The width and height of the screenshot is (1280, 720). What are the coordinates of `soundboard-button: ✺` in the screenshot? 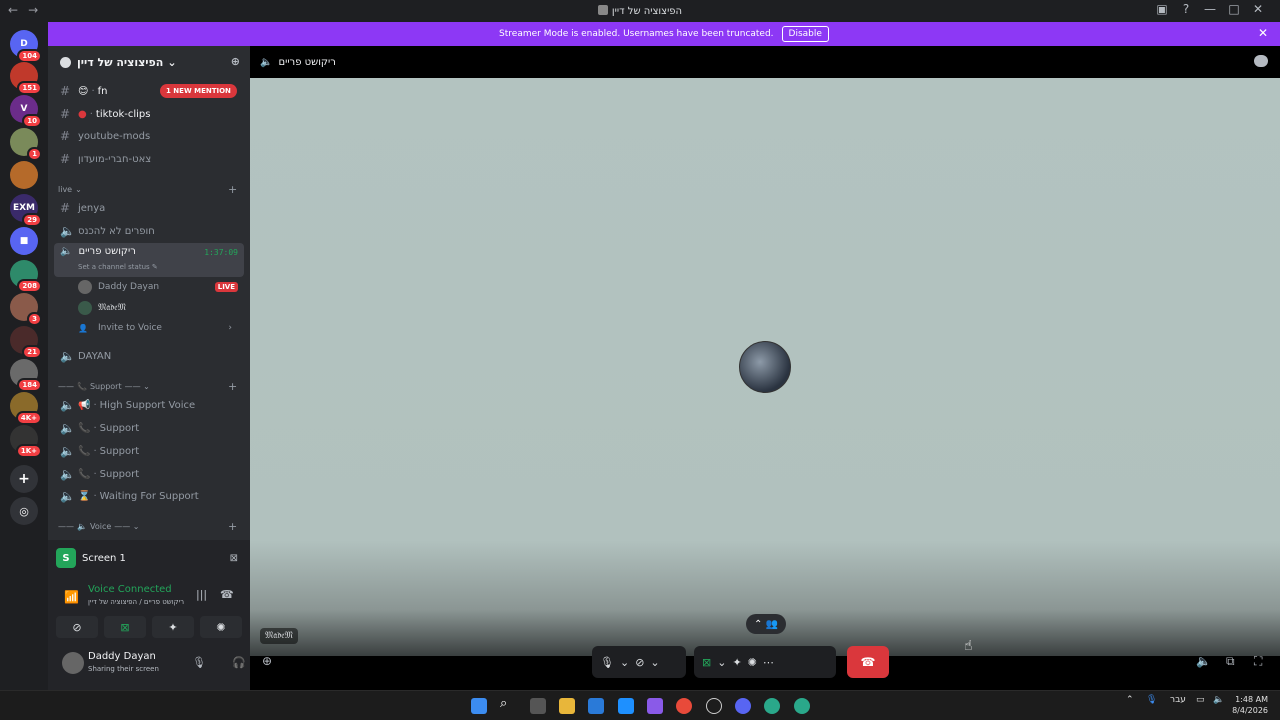 It's located at (221, 627).